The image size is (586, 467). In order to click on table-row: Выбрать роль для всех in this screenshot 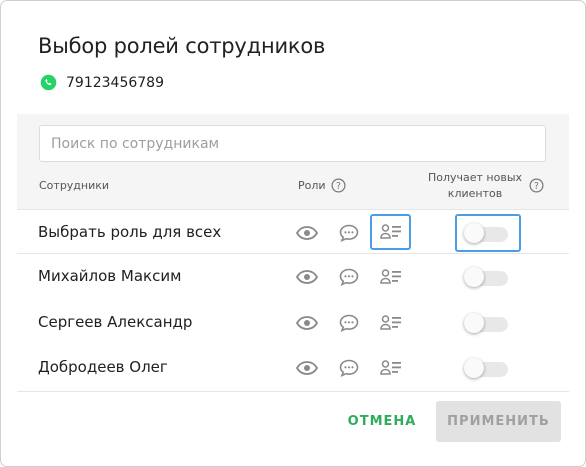, I will do `click(293, 231)`.